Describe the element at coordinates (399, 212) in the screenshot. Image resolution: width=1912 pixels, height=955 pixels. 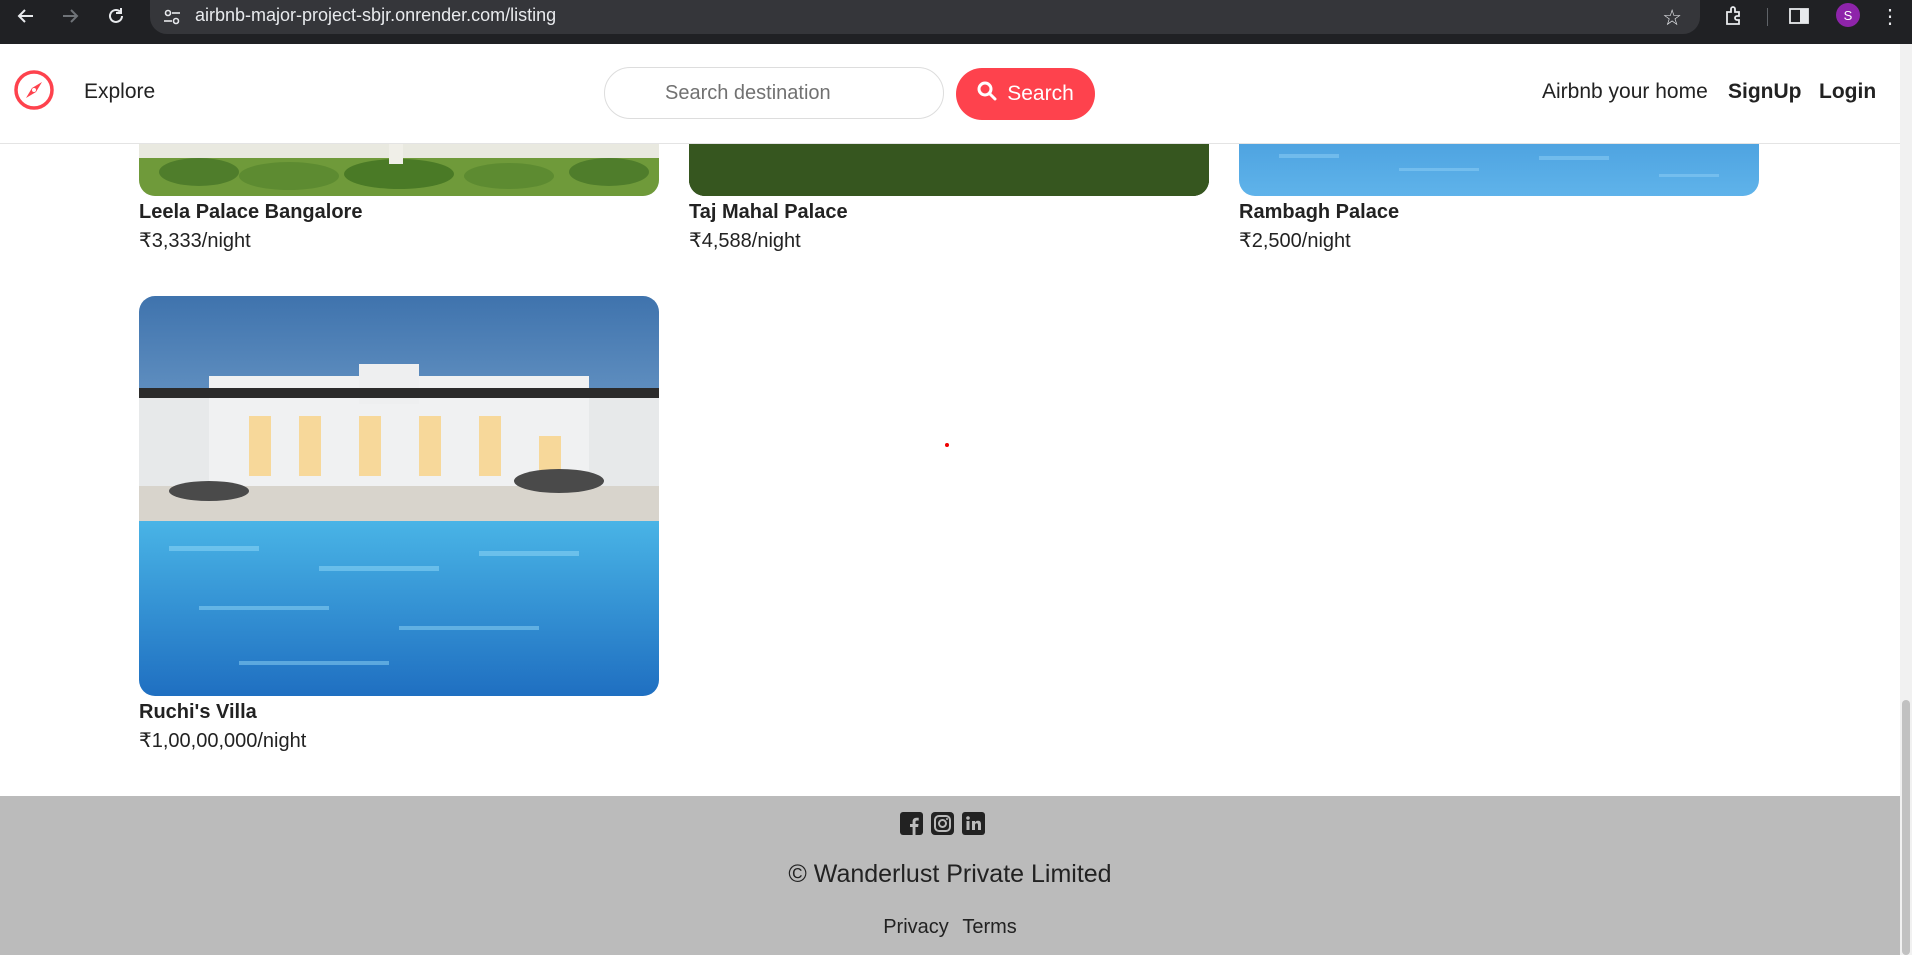
I see `listing-title: Leela Palace Bangalore` at that location.